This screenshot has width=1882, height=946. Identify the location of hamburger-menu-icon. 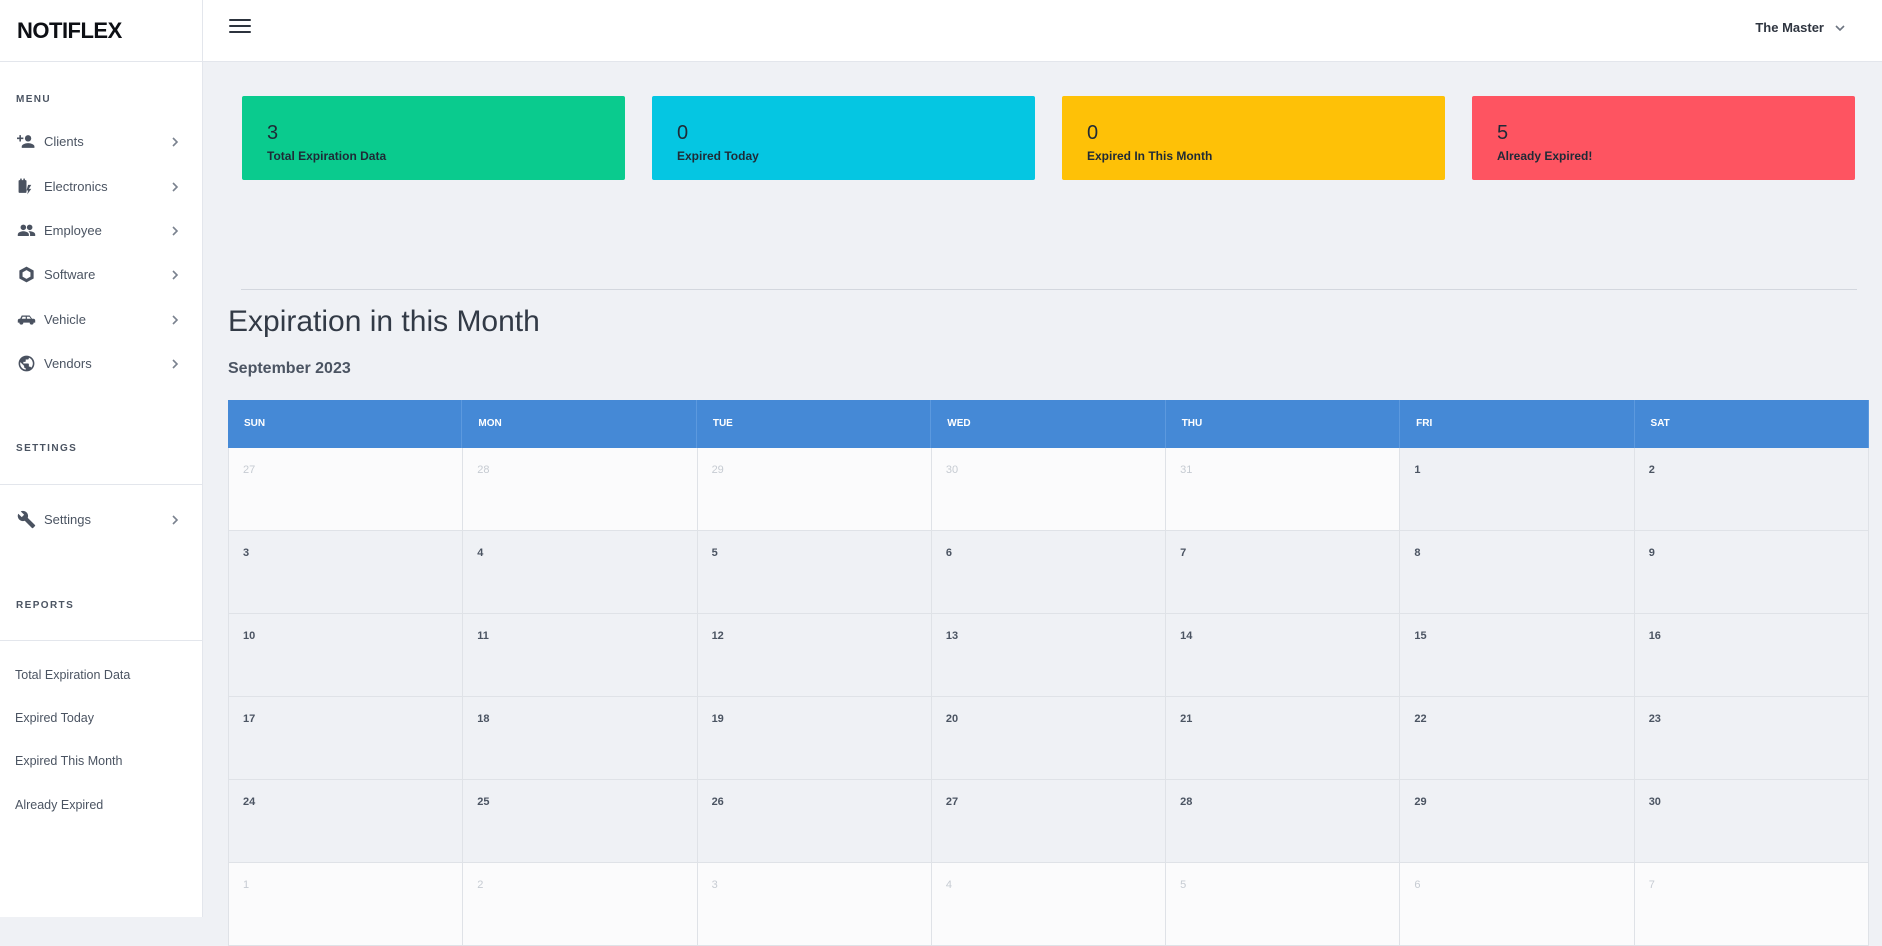
(240, 28).